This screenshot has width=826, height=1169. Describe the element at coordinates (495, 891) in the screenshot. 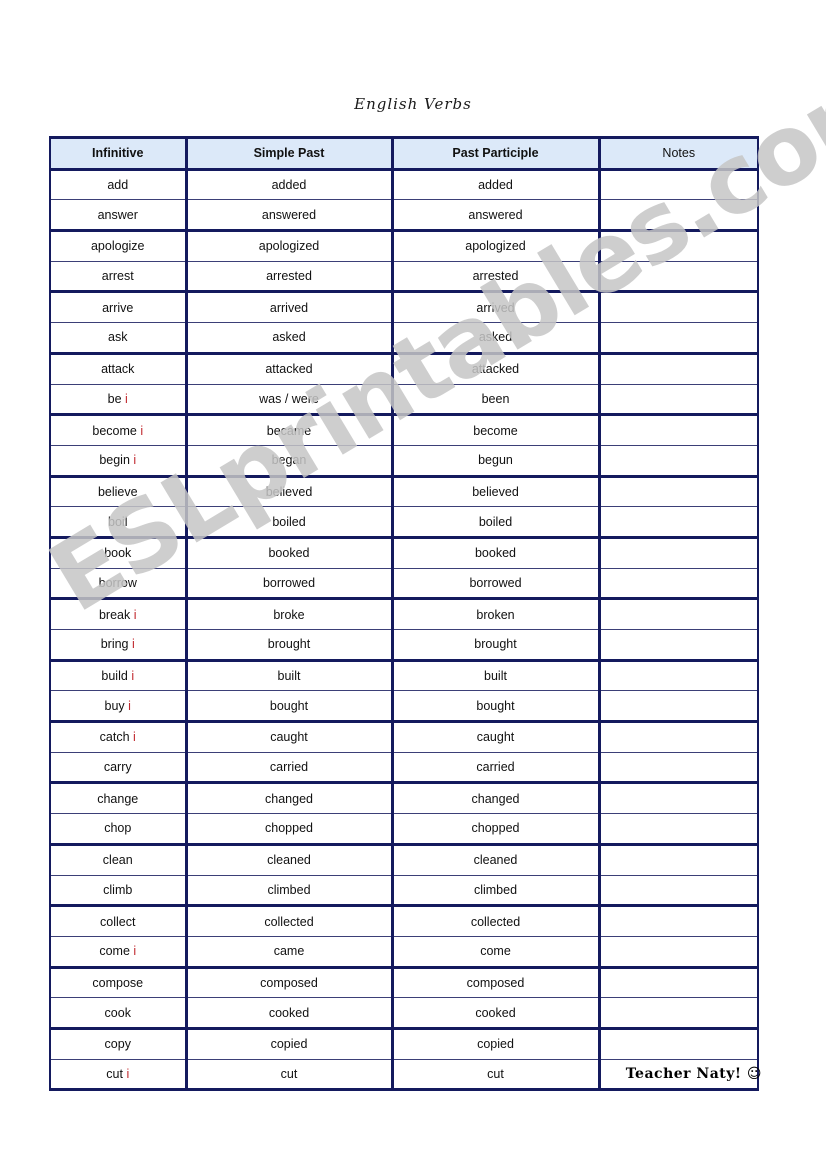

I see `cell-past-participle: climbed` at that location.